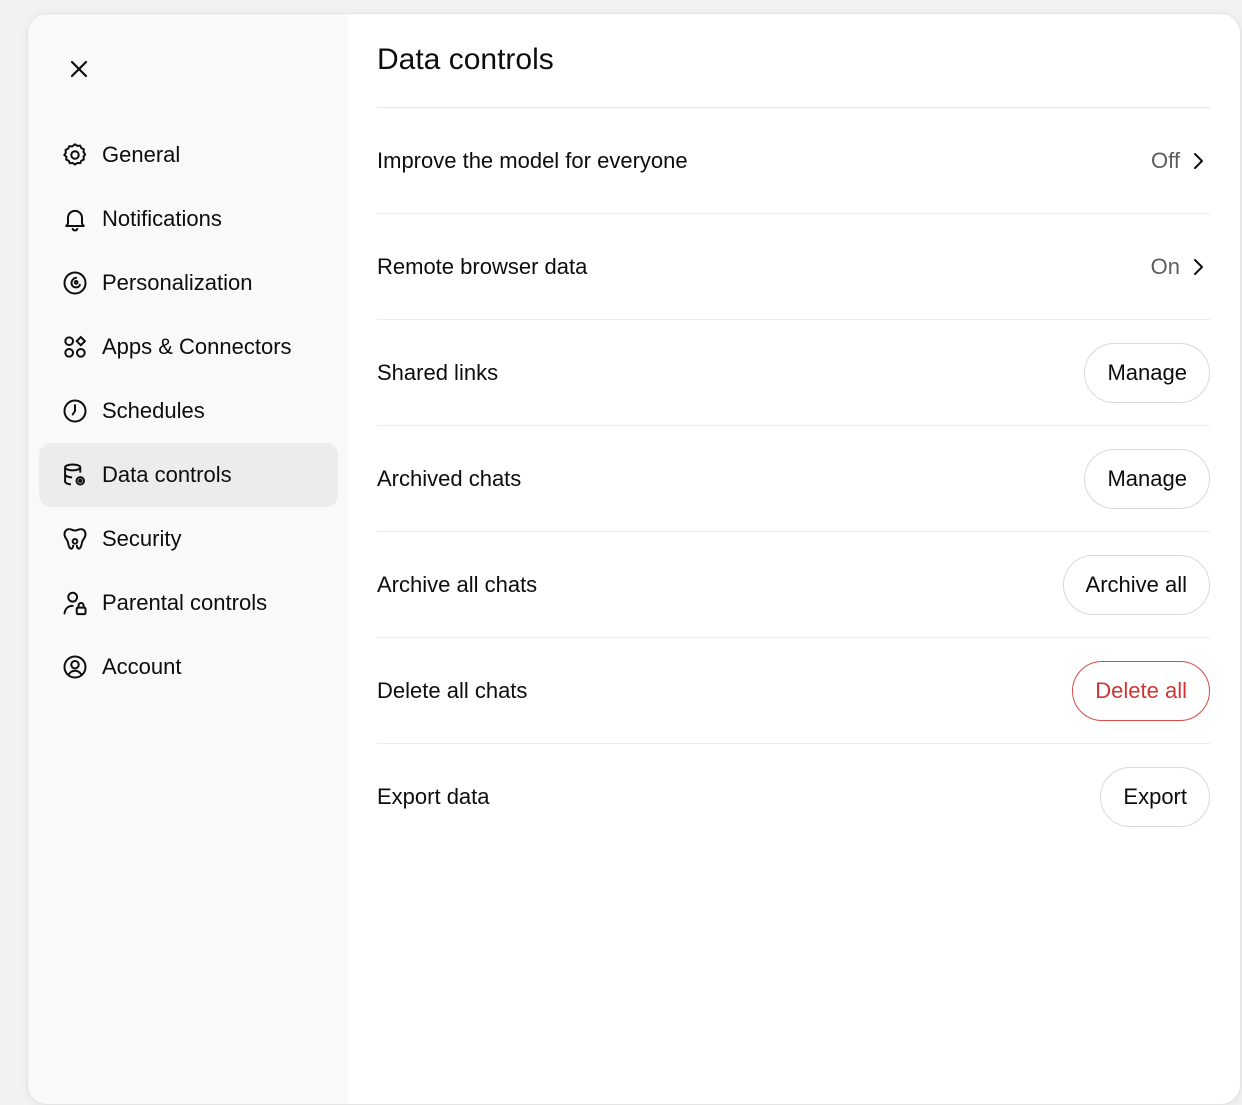 Image resolution: width=1242 pixels, height=1105 pixels. I want to click on close-icon, so click(79, 69).